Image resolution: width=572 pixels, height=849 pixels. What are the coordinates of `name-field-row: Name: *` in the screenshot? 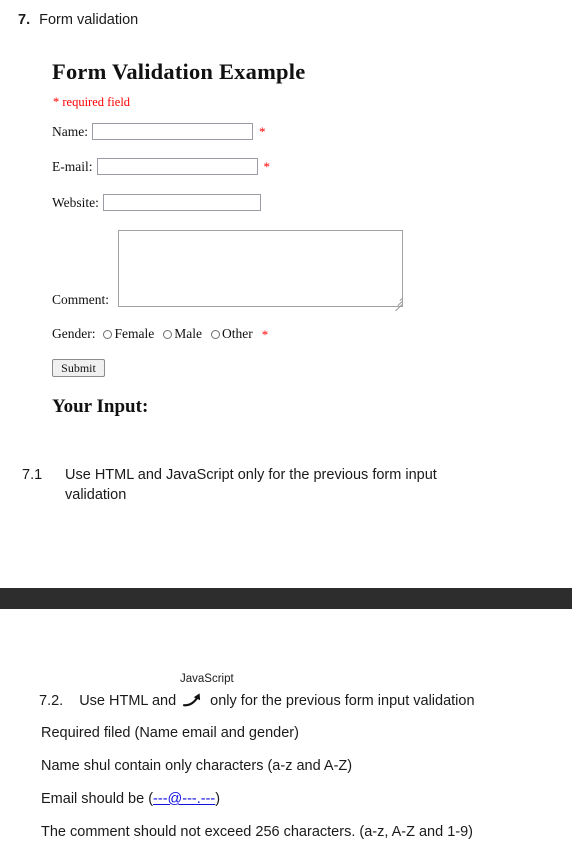 It's located at (159, 131).